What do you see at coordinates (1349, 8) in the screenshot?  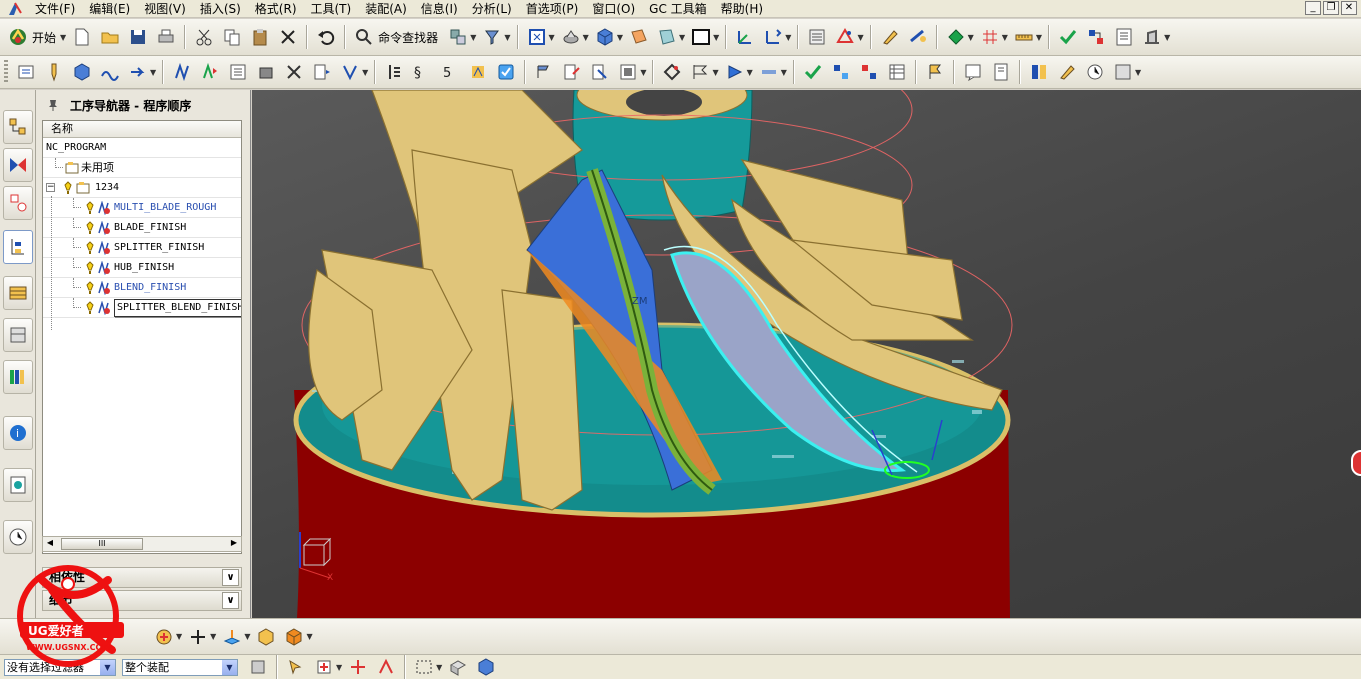 I see `close-button: ✕` at bounding box center [1349, 8].